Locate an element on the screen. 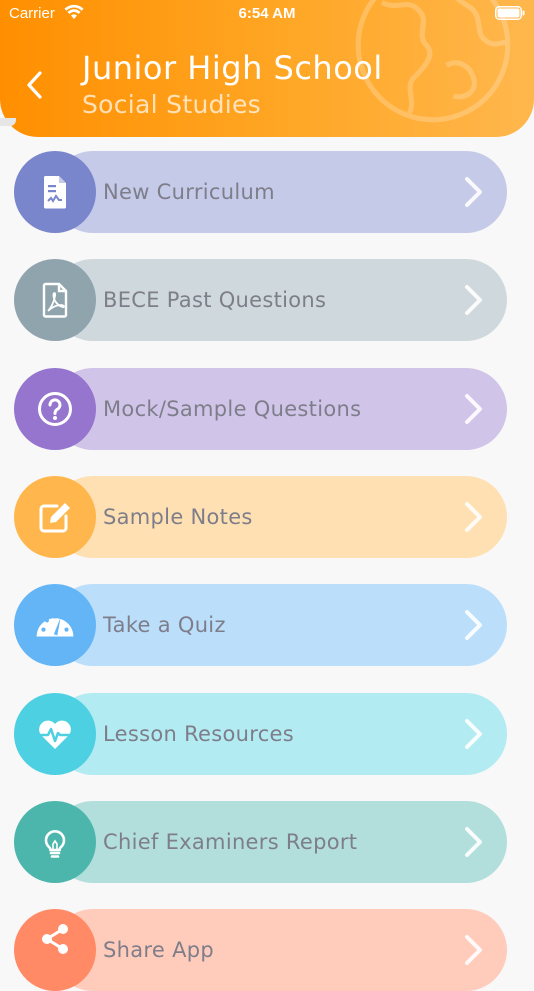 Image resolution: width=534 pixels, height=991 pixels. menu-item-label: Take a Quiz is located at coordinates (164, 625).